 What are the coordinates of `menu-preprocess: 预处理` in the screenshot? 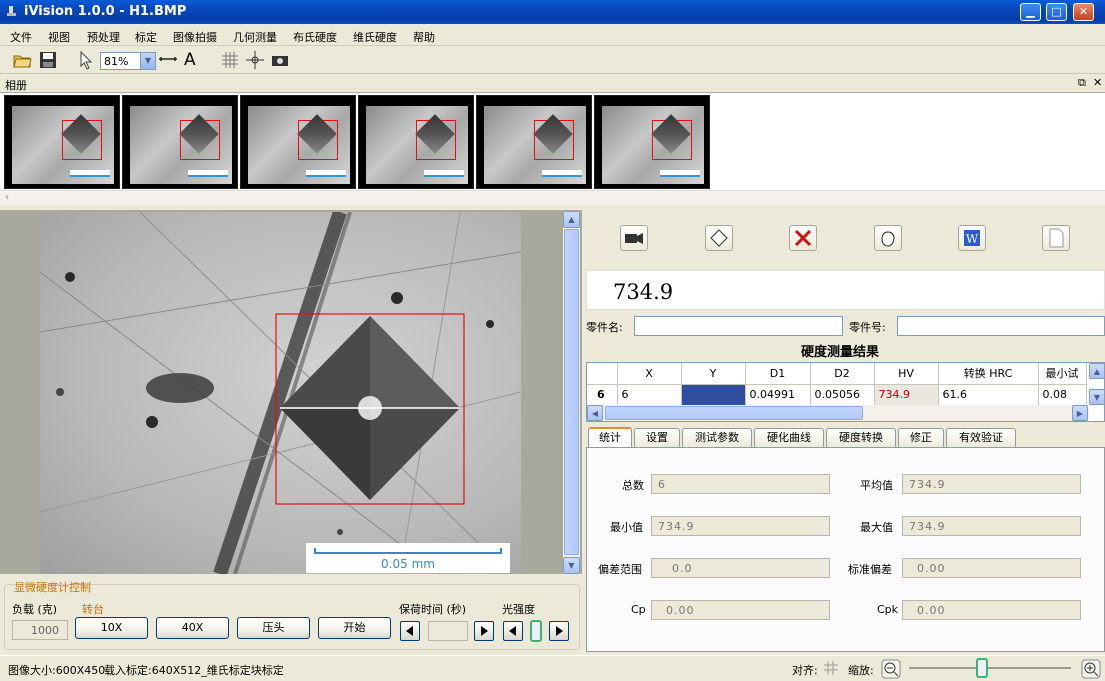 It's located at (103, 37).